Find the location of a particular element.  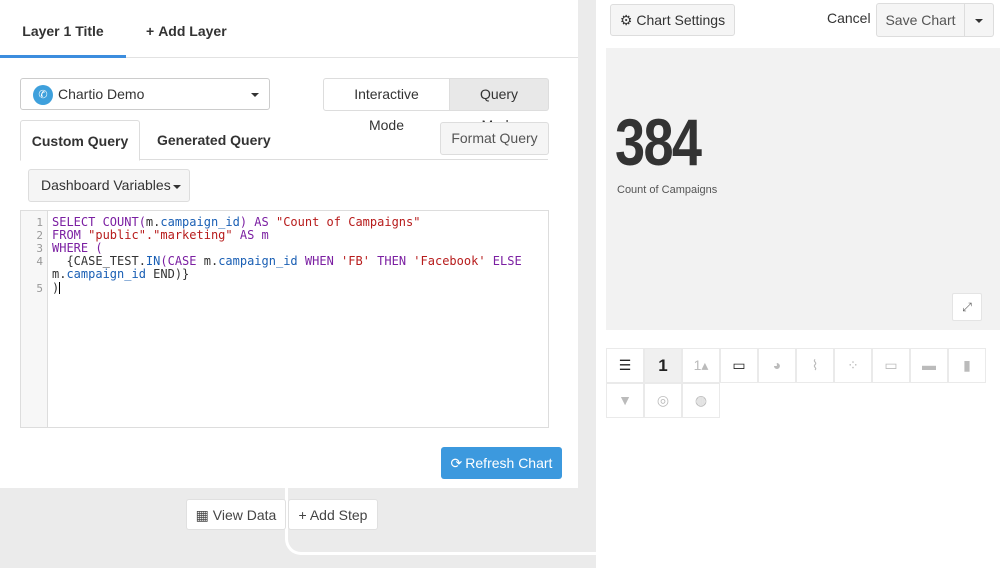

progress-chart-icon: ▭ is located at coordinates (739, 365).